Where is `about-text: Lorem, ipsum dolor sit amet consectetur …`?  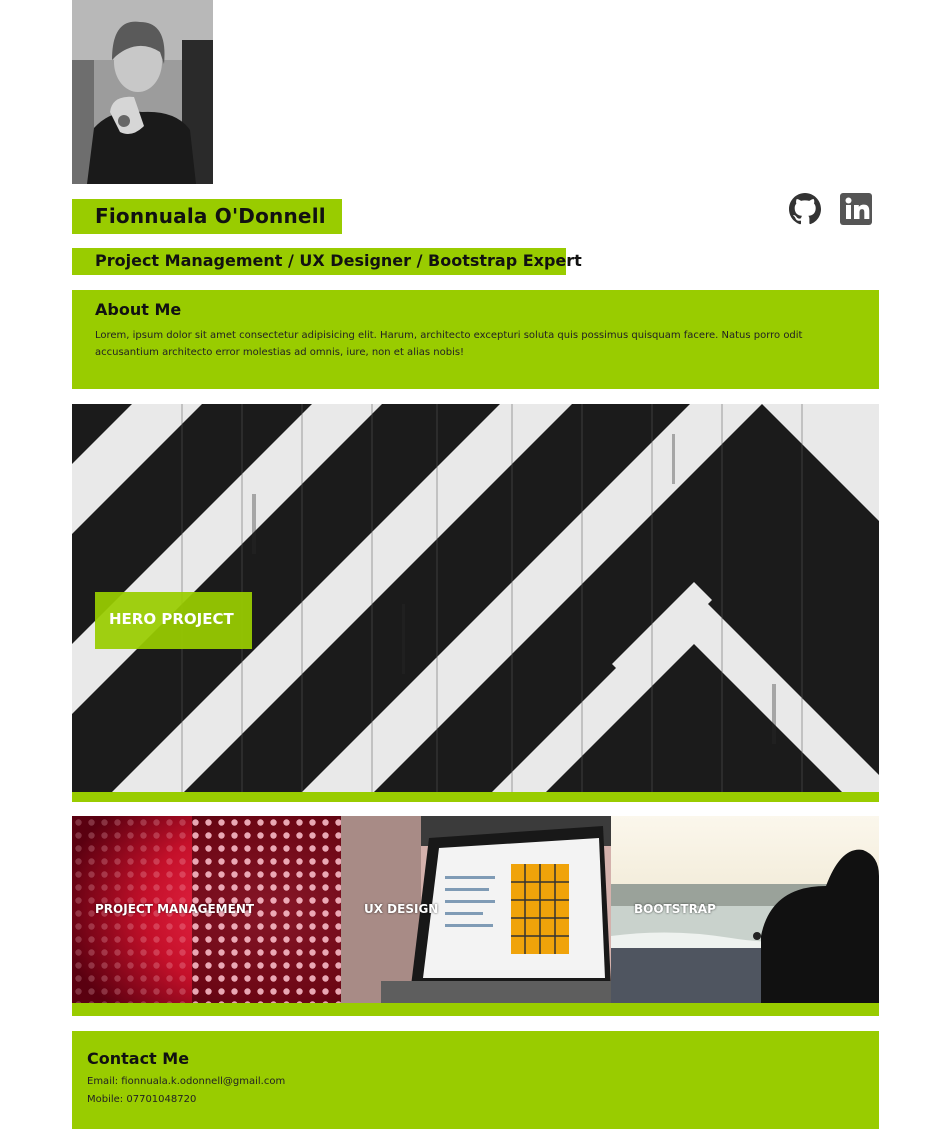
about-text: Lorem, ipsum dolor sit amet consectetur … is located at coordinates (449, 344).